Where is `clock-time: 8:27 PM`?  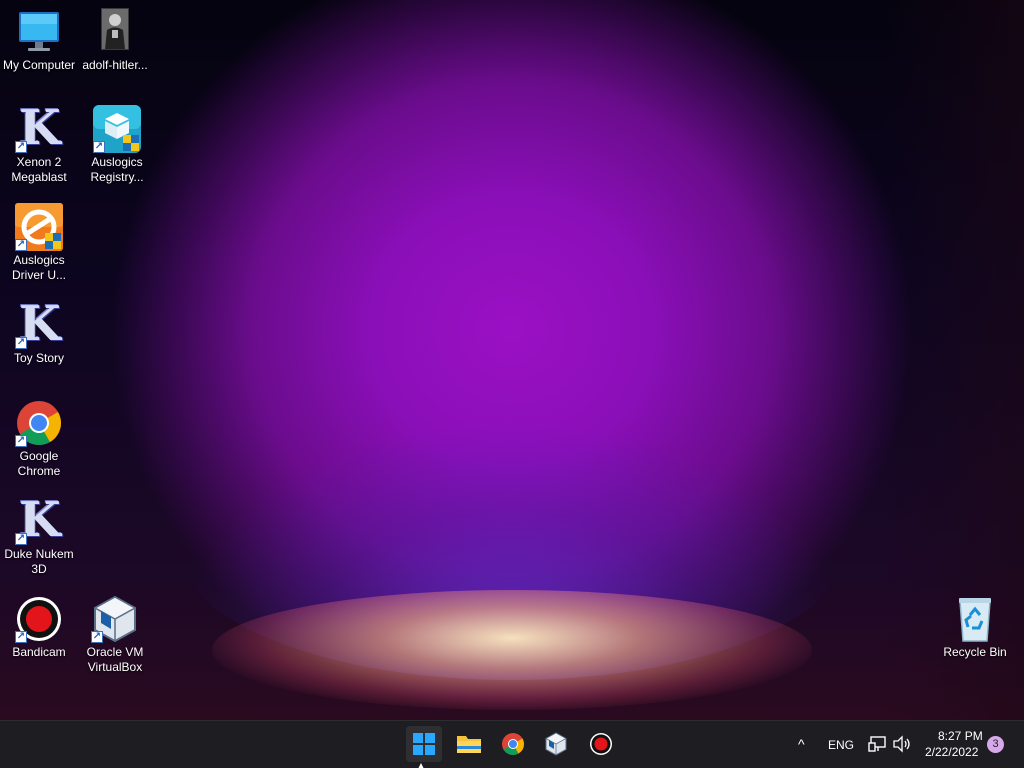 clock-time: 8:27 PM is located at coordinates (960, 736).